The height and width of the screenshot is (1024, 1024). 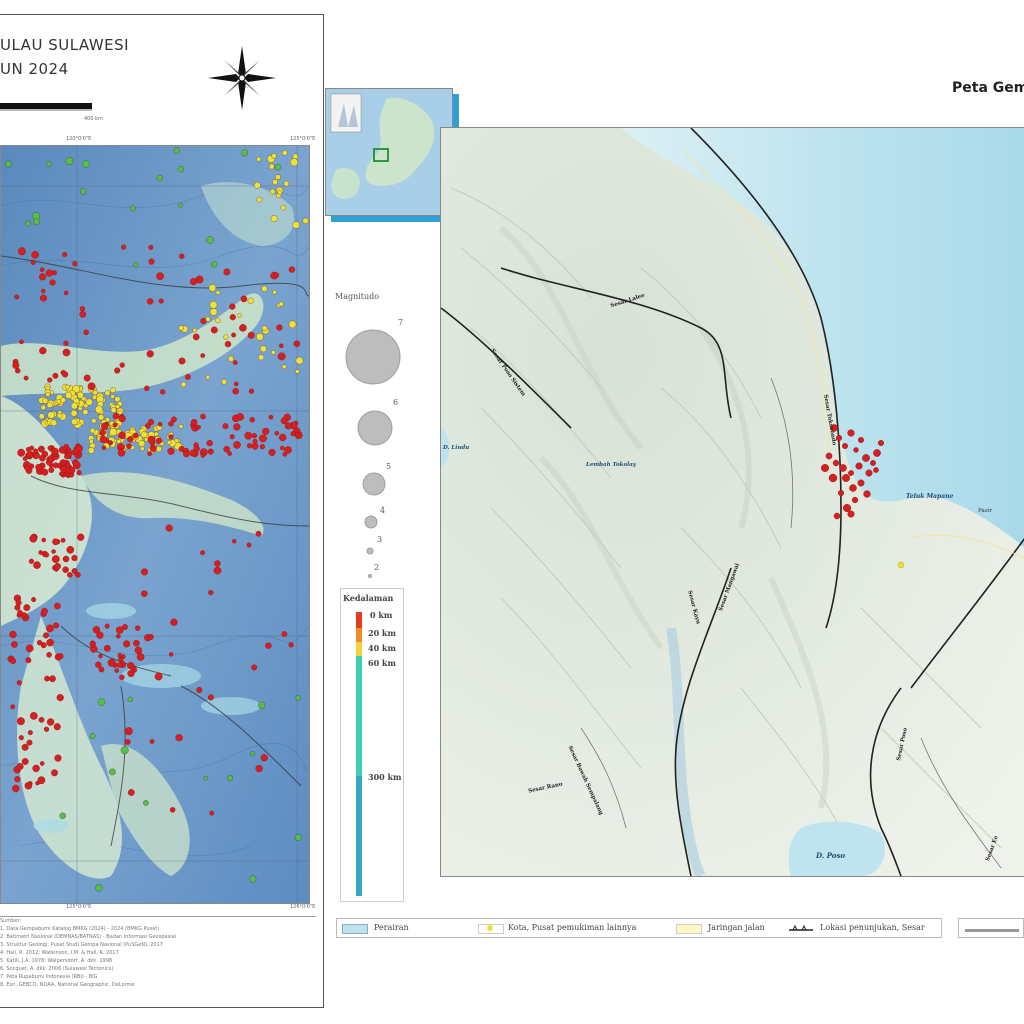 What do you see at coordinates (836, 848) in the screenshot?
I see `lake-poso` at bounding box center [836, 848].